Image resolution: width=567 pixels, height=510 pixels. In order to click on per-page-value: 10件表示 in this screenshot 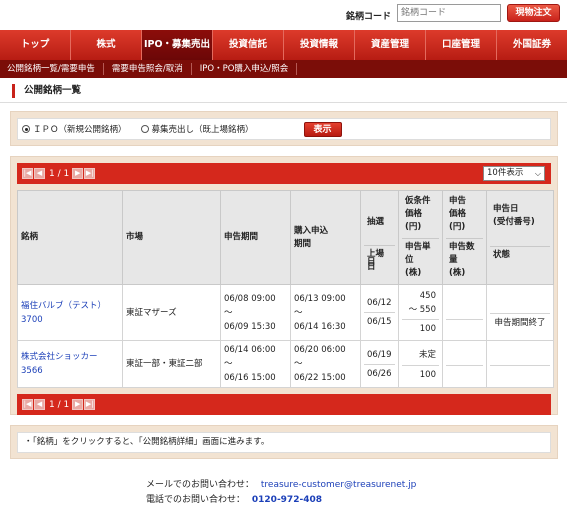, I will do `click(505, 173)`.